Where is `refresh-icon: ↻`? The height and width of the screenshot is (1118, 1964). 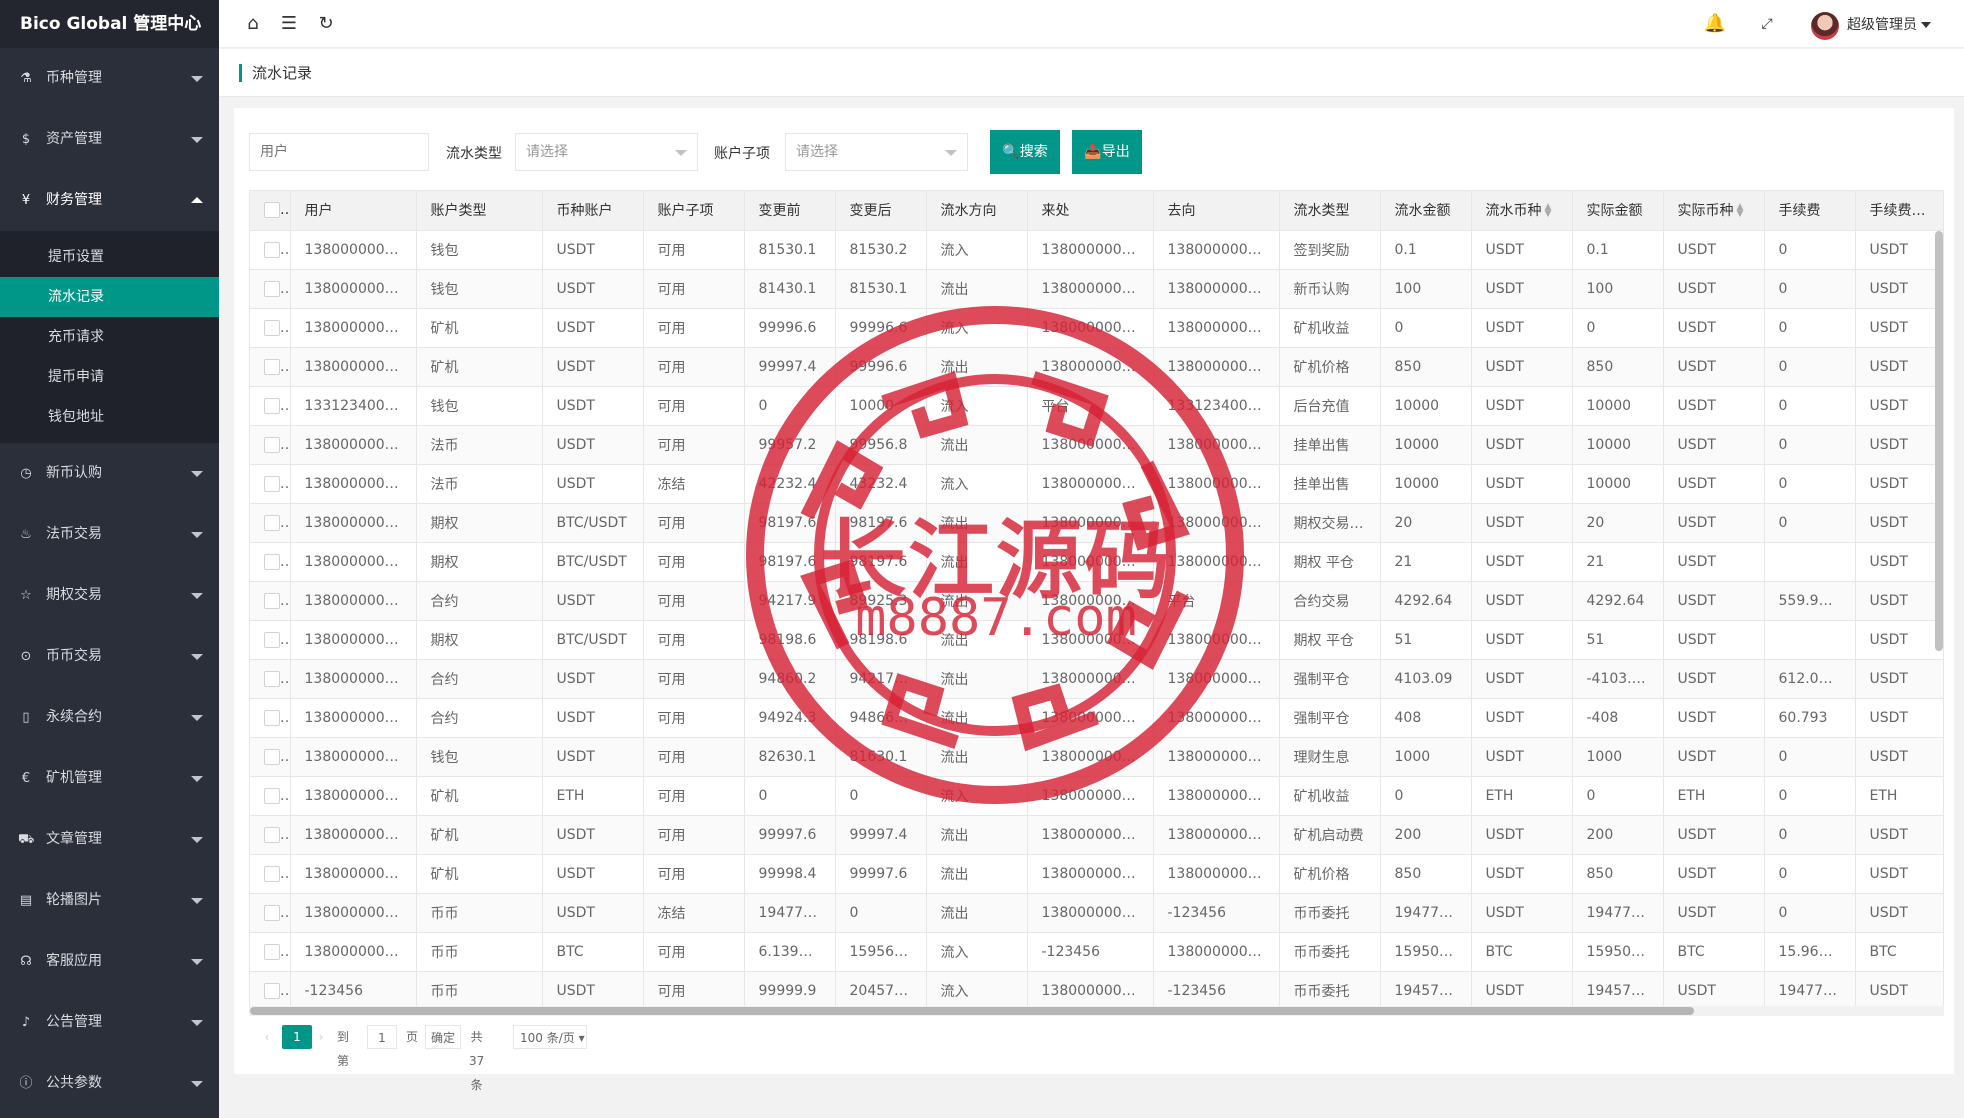 refresh-icon: ↻ is located at coordinates (326, 24).